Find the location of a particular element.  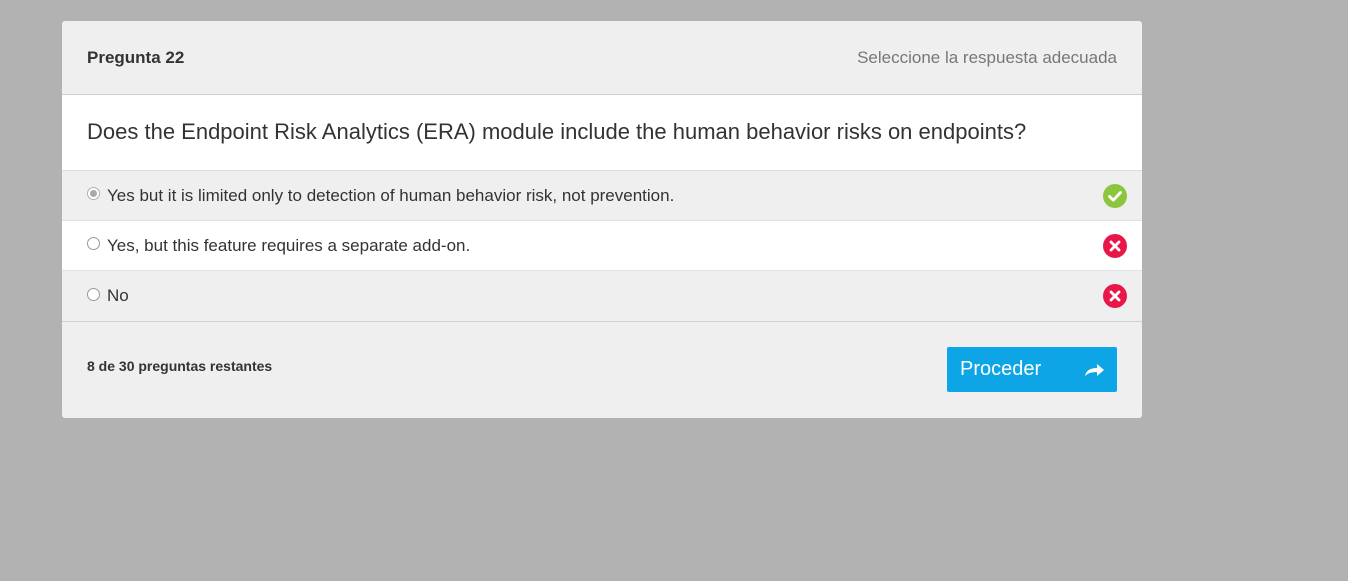

questions-remaining: 8 de 30 preguntas restantes is located at coordinates (180, 365).